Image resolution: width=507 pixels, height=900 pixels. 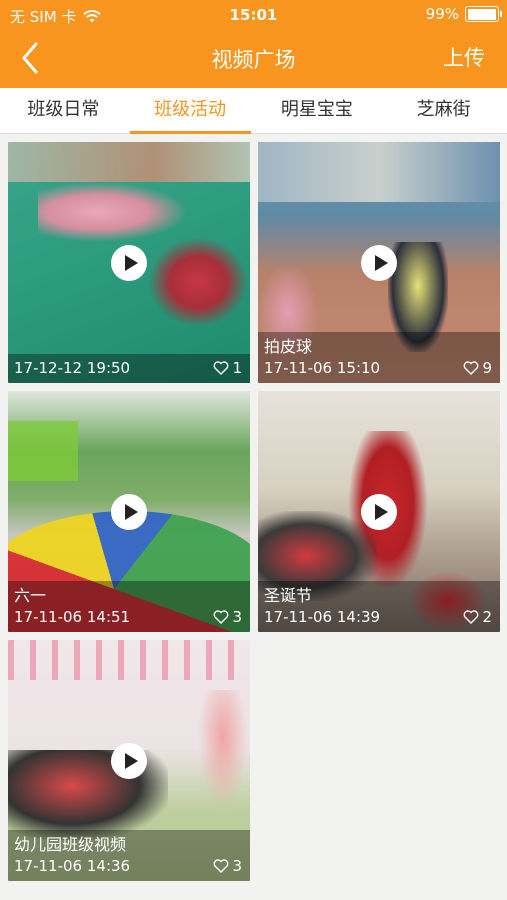 What do you see at coordinates (317, 110) in the screenshot?
I see `tab-star-baby: 明星宝宝` at bounding box center [317, 110].